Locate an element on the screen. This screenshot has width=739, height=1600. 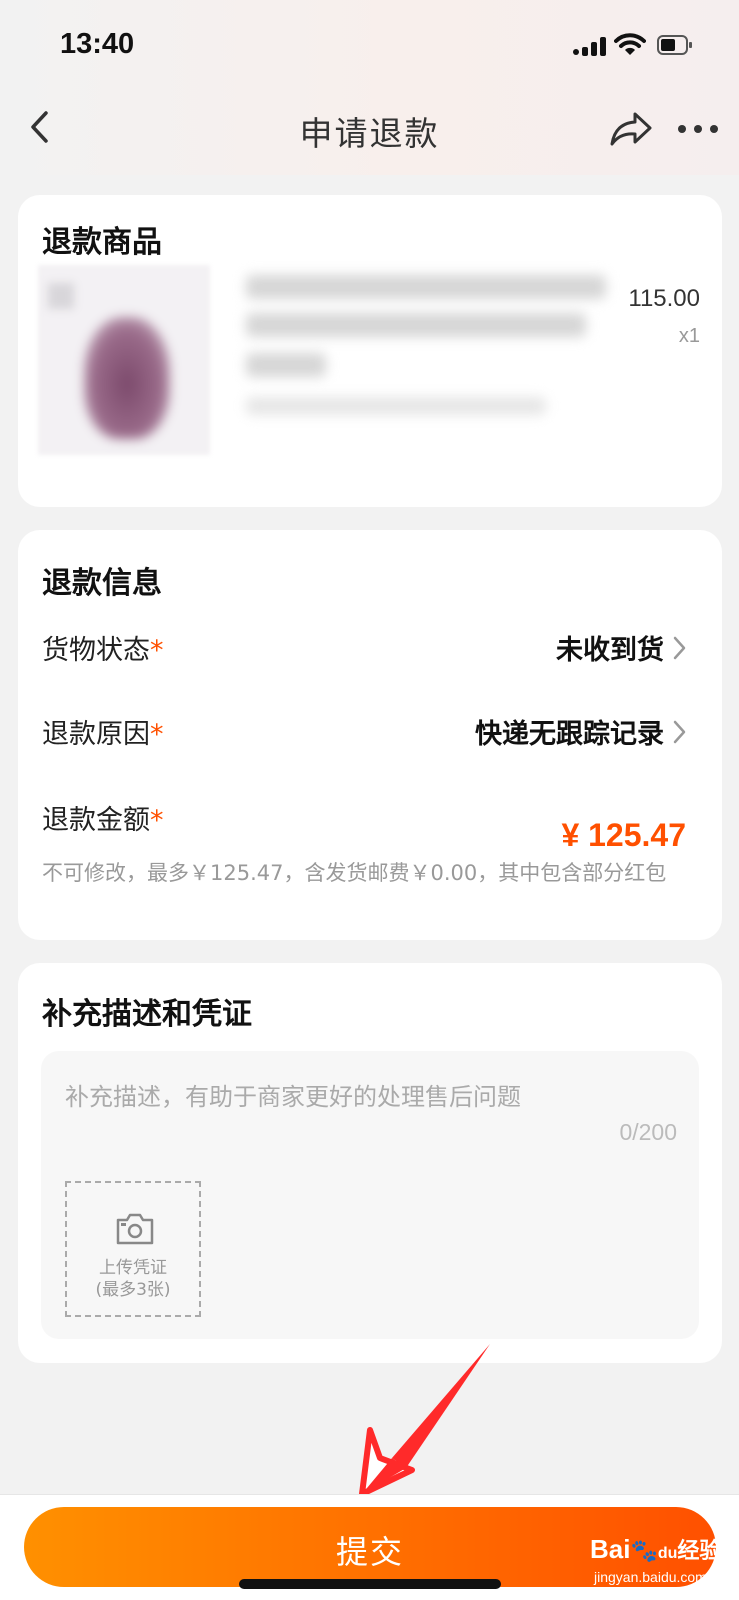
upload-evidence-button: 上传凭证 (最多3张) is located at coordinates (133, 1249).